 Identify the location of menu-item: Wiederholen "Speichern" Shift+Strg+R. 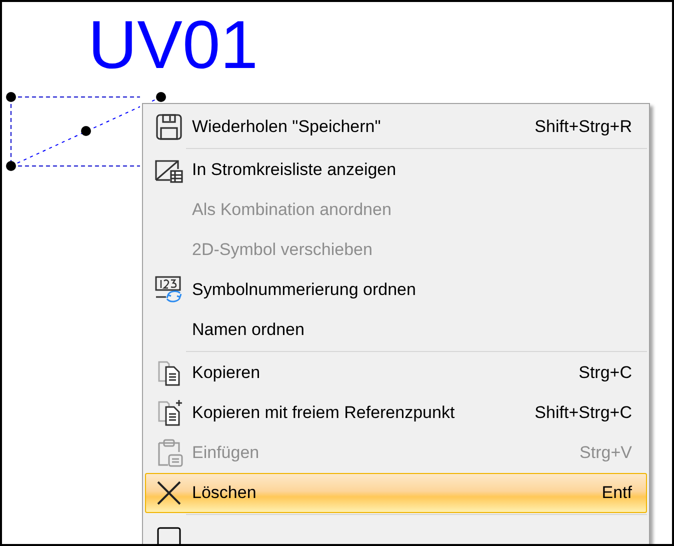
(396, 127).